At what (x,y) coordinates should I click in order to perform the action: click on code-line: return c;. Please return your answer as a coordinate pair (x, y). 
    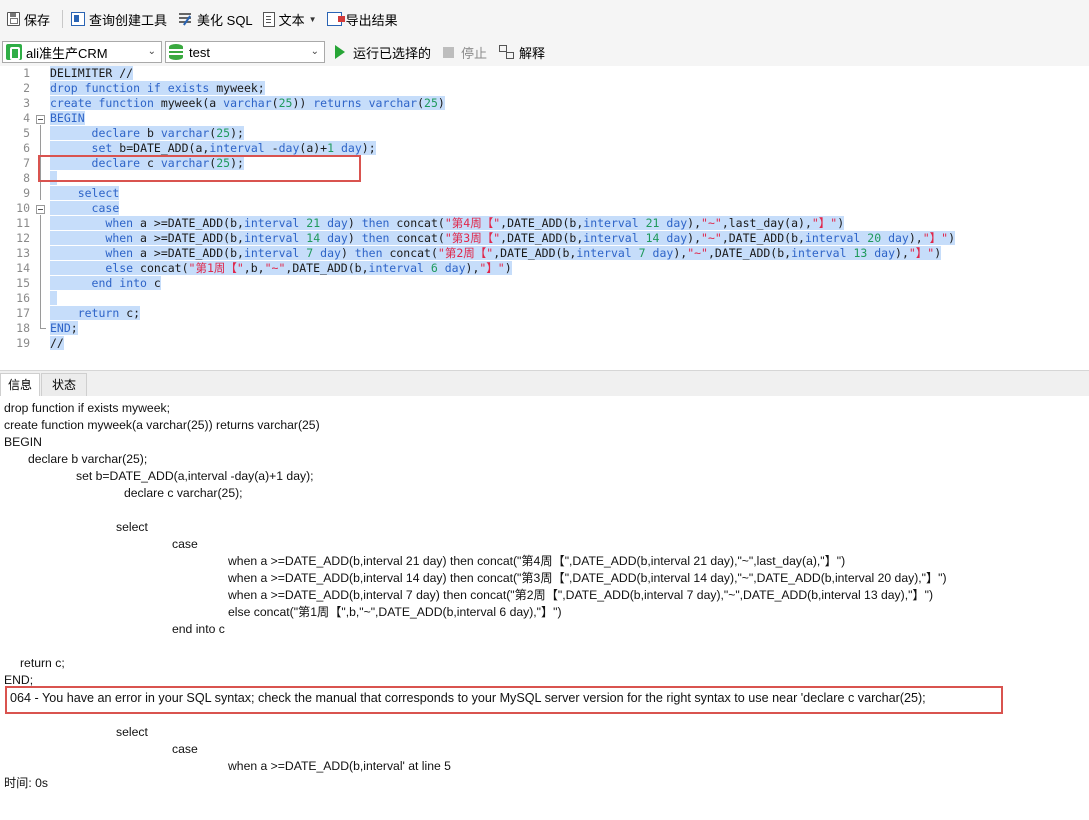
    Looking at the image, I should click on (95, 313).